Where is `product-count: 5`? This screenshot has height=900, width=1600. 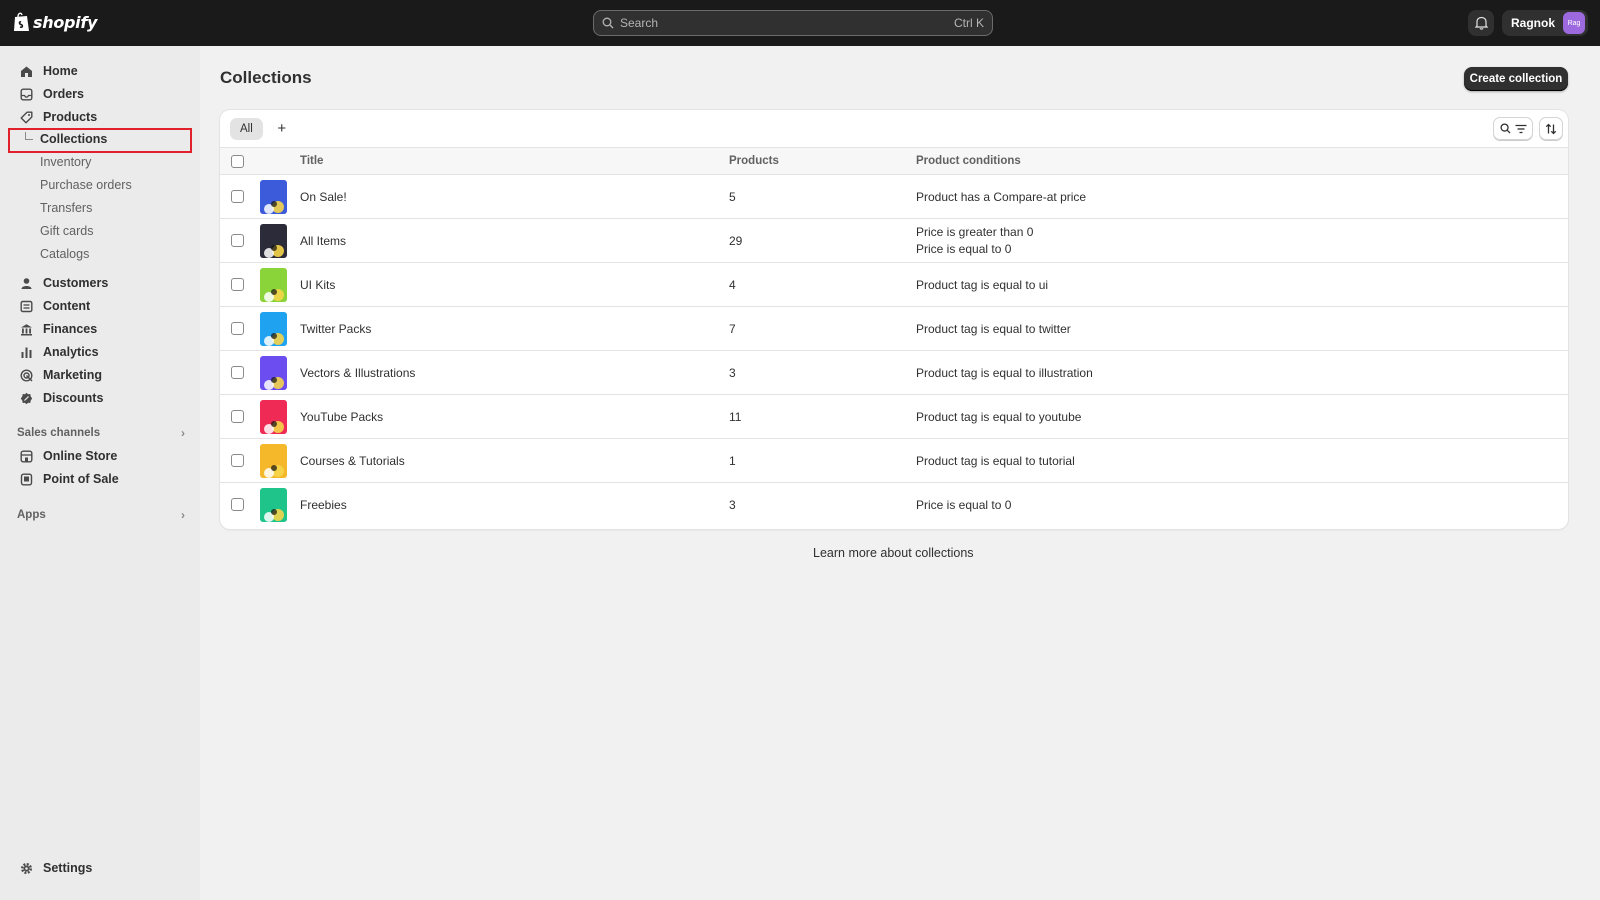
product-count: 5 is located at coordinates (732, 197).